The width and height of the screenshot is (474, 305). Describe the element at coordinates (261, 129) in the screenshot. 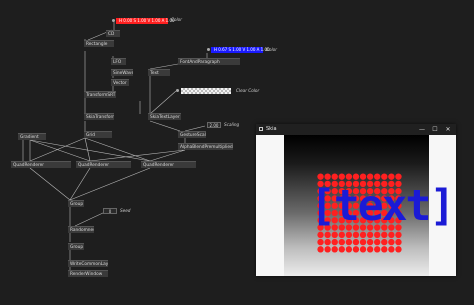

I see `app-icon` at that location.